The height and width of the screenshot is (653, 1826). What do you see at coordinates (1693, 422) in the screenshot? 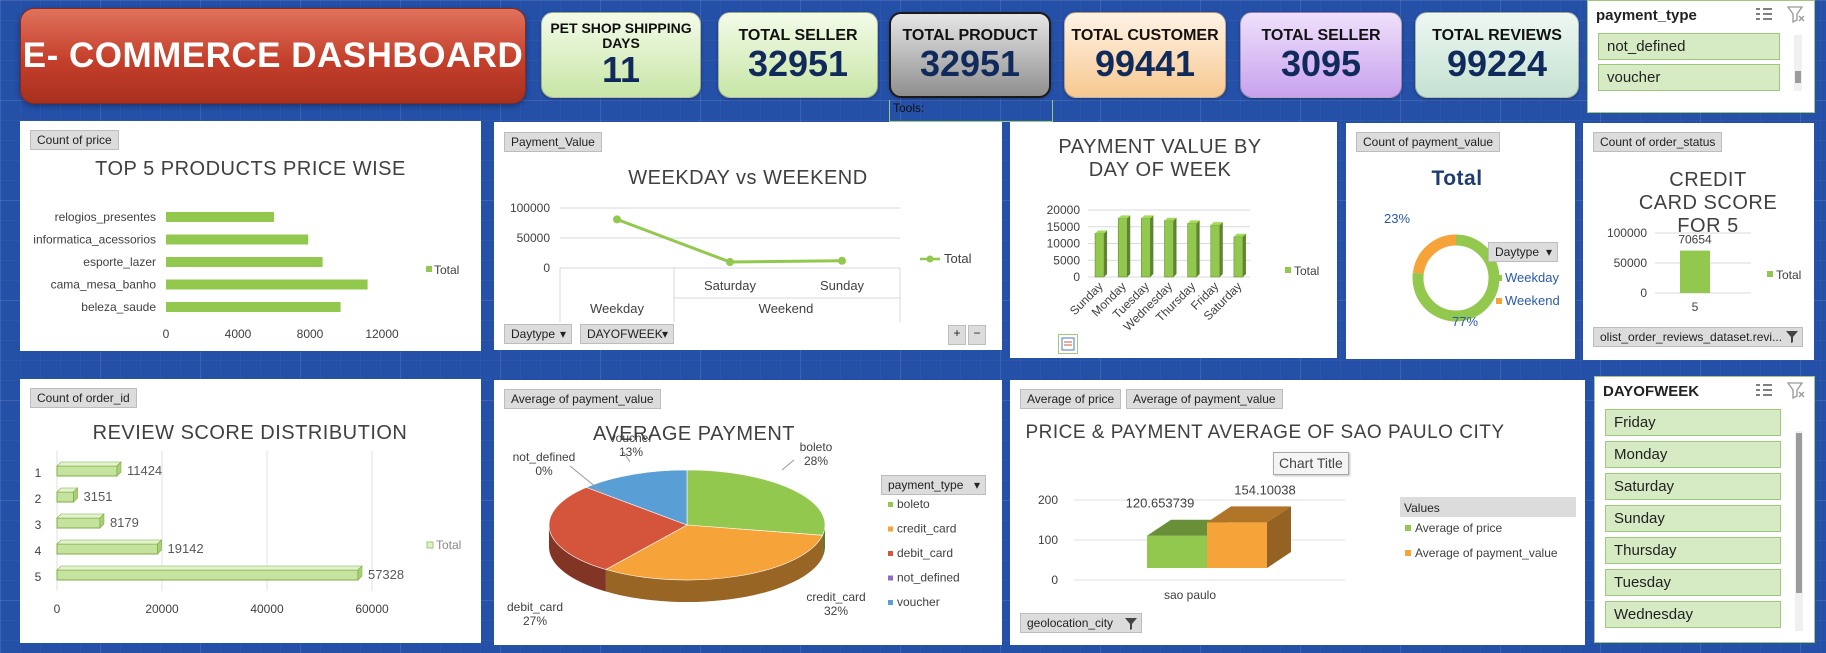
I see `slicer-item-friday: Friday` at bounding box center [1693, 422].